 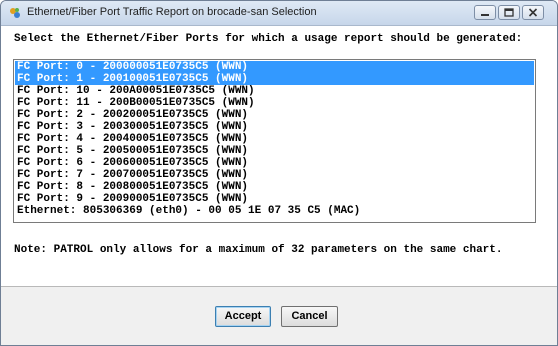 I want to click on list-item: FC Port: 8 - 200800051E0735C5 (WWN), so click(x=274, y=187).